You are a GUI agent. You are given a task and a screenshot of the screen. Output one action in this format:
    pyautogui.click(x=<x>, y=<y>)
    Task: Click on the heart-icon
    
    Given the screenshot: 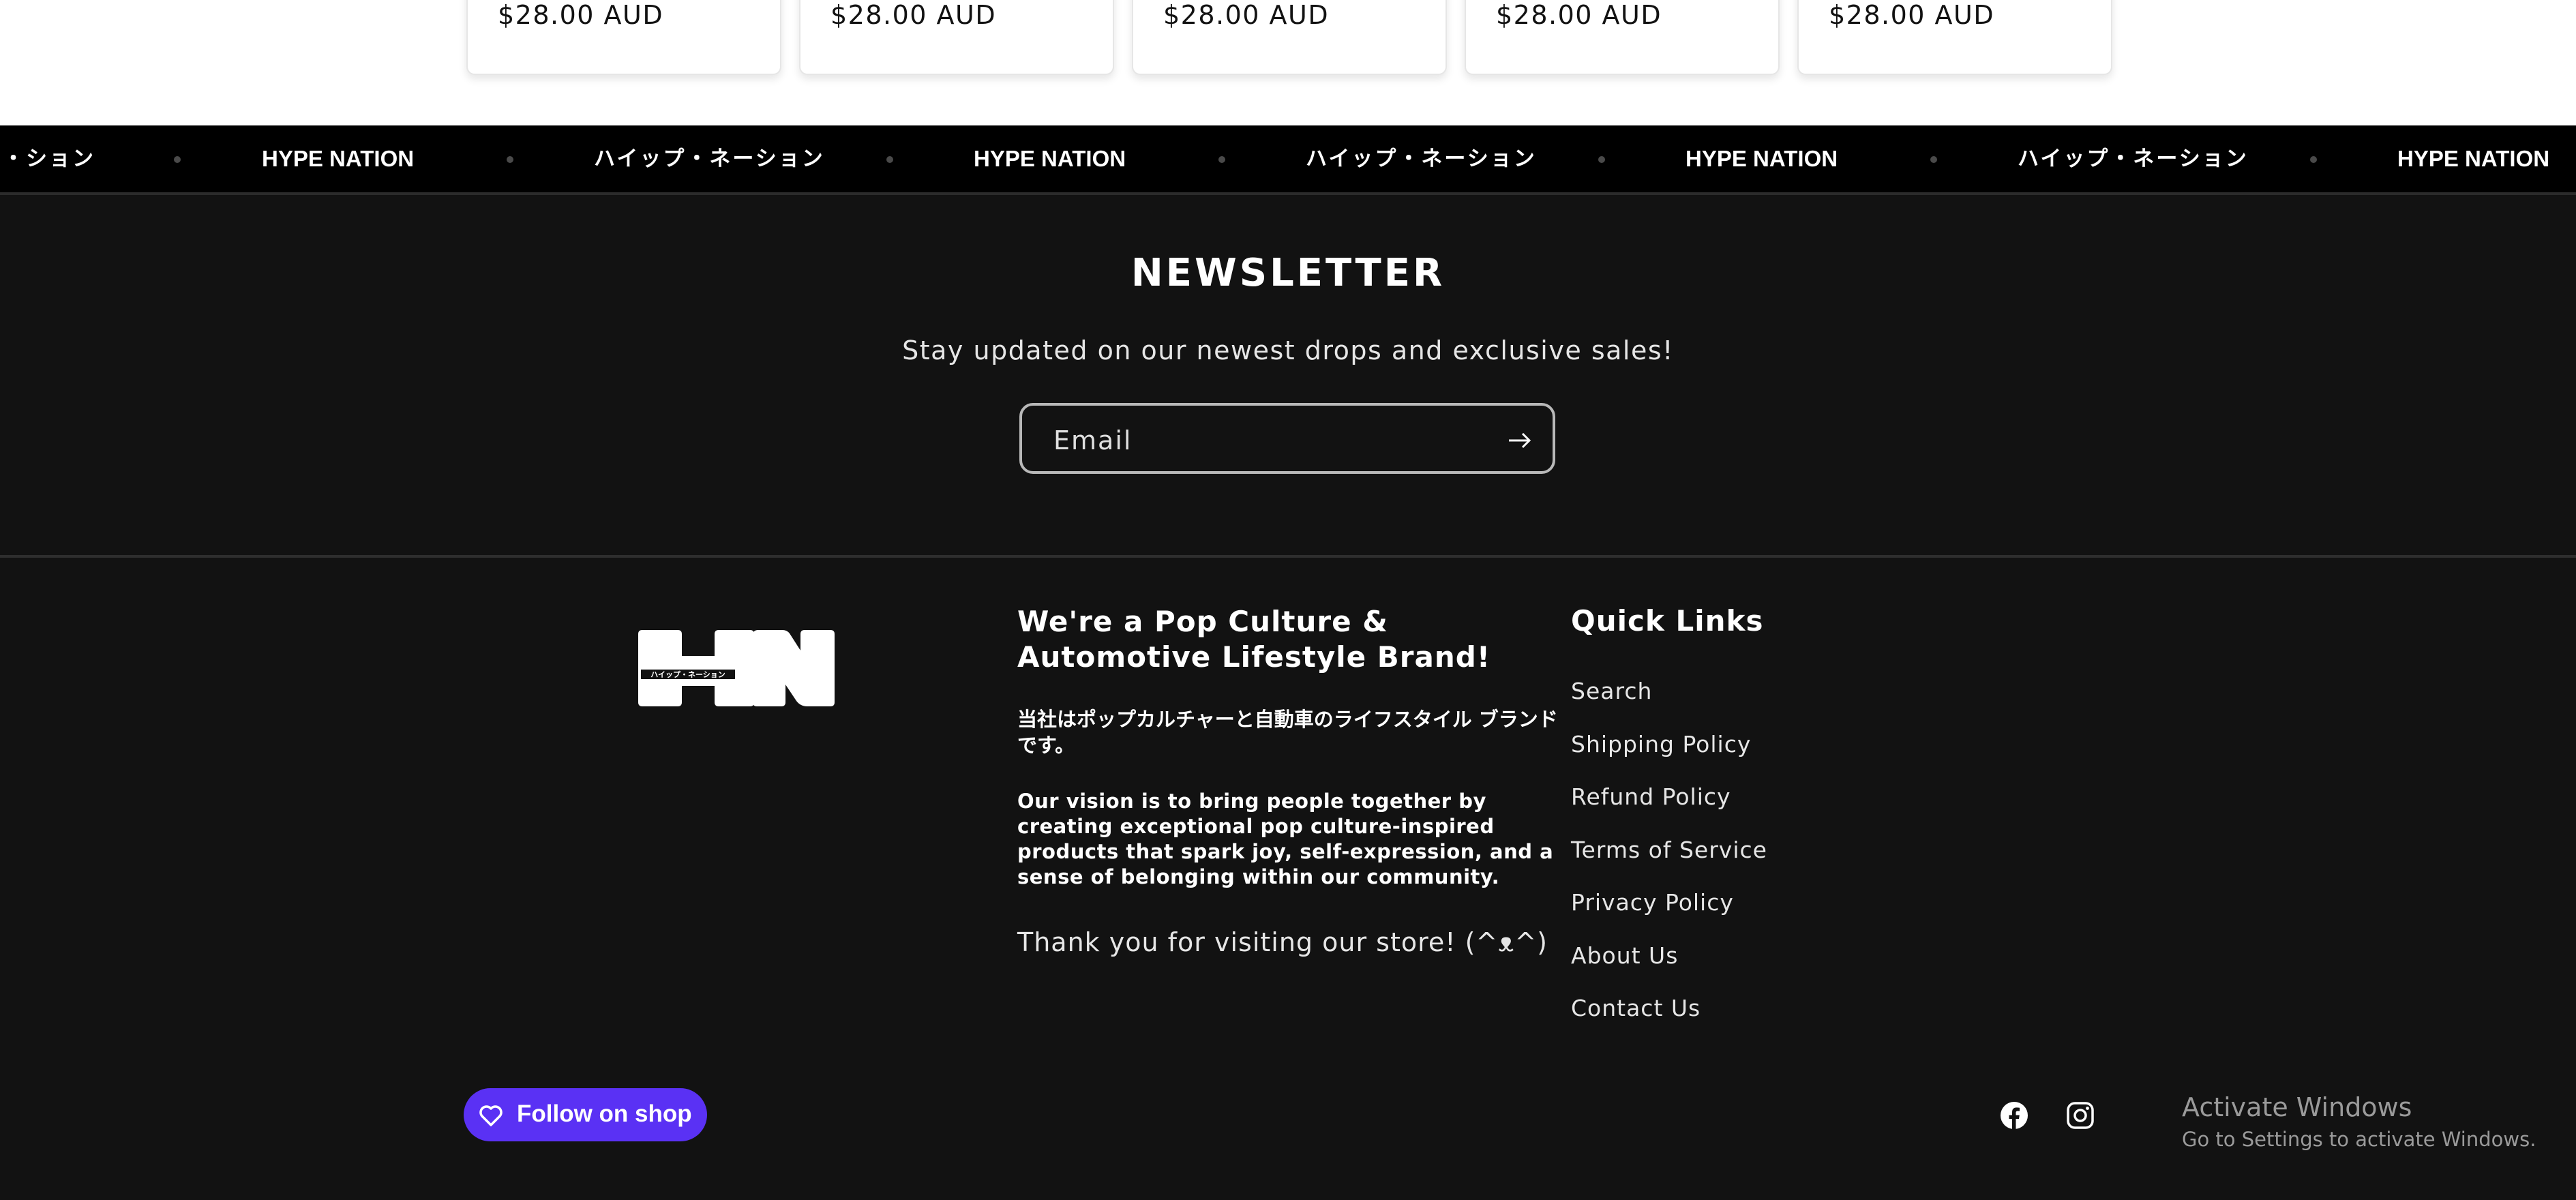 What is the action you would take?
    pyautogui.click(x=491, y=1115)
    